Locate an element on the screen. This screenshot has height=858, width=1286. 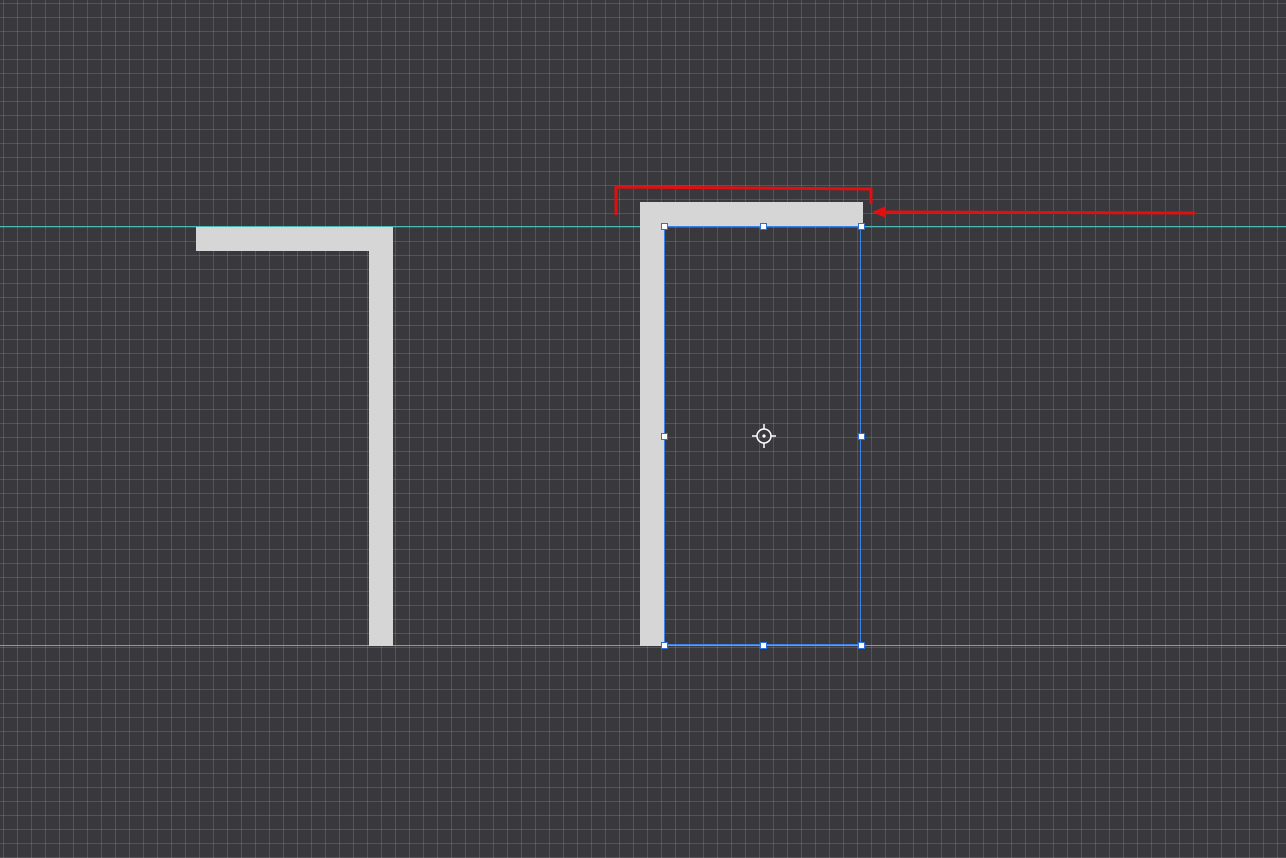
red-arrow-annotation is located at coordinates (1034, 212).